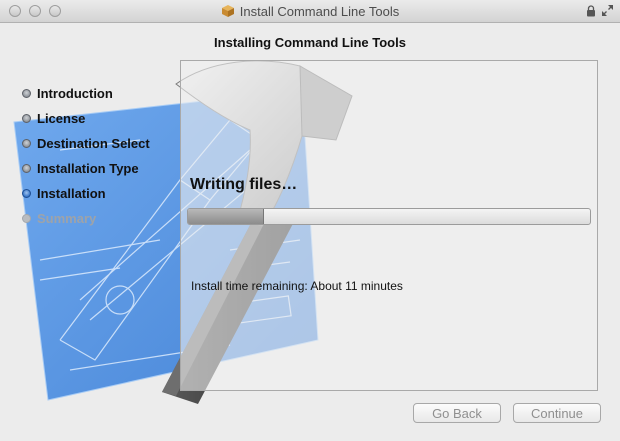 The image size is (620, 441). Describe the element at coordinates (310, 42) in the screenshot. I see `page-heading: Installing Command Line Tools` at that location.